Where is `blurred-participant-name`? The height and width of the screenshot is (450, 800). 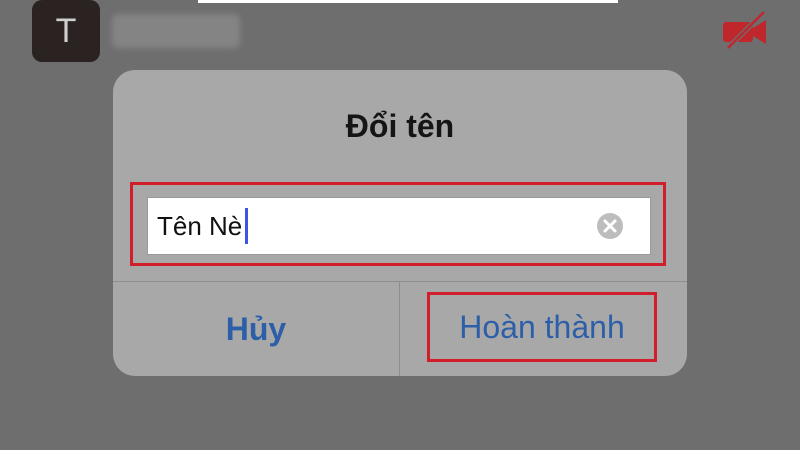
blurred-participant-name is located at coordinates (176, 31).